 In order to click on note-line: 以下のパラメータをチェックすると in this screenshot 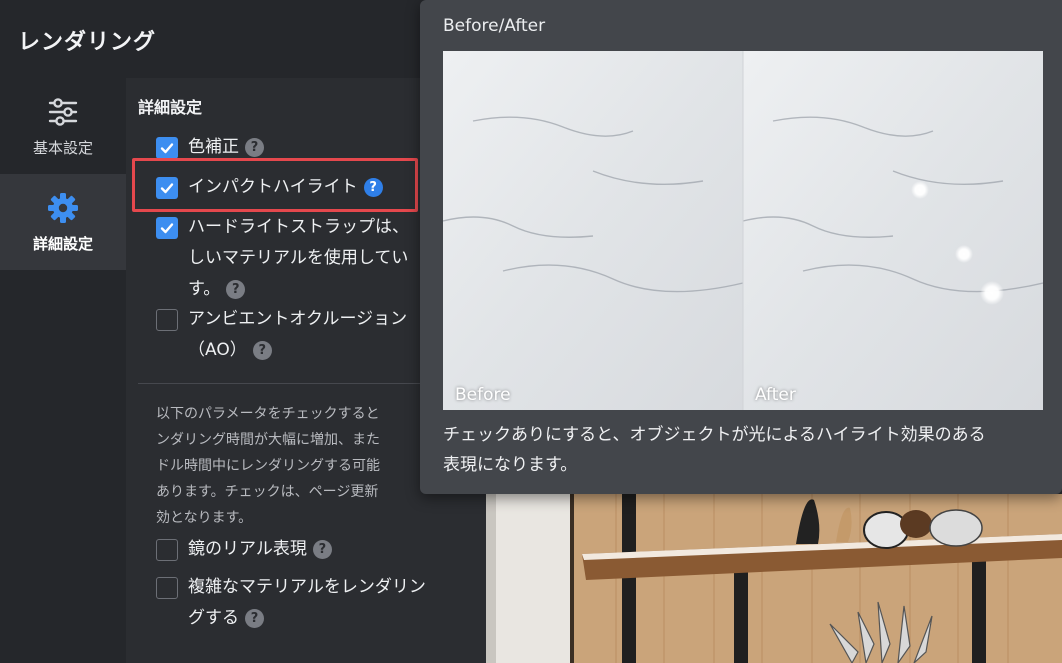, I will do `click(268, 414)`.